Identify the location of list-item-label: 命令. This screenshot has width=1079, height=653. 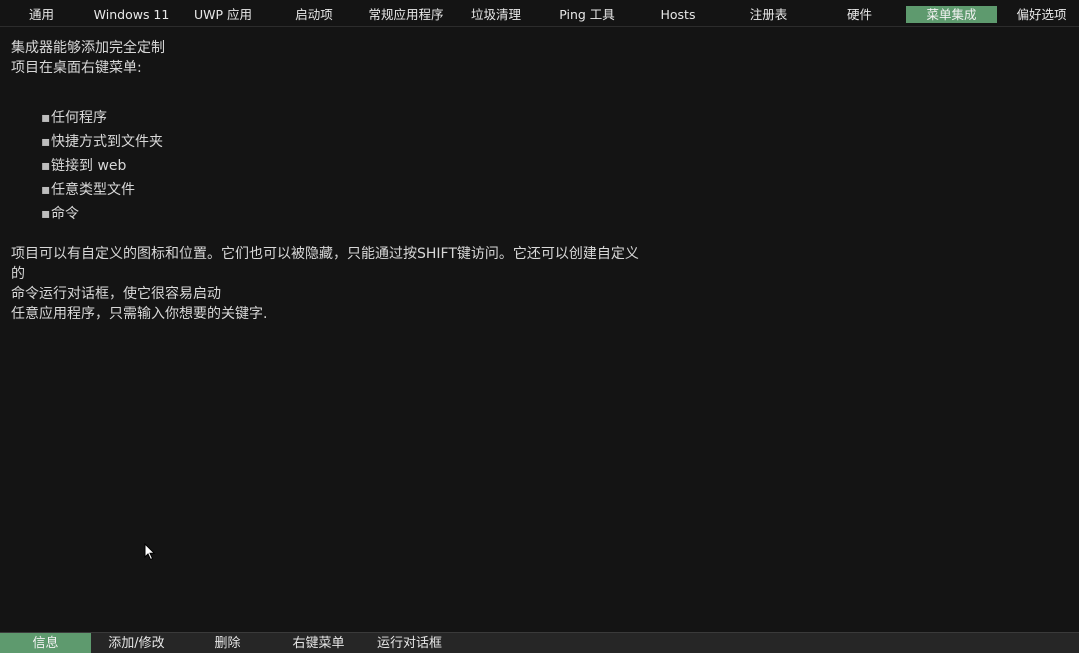
(65, 214).